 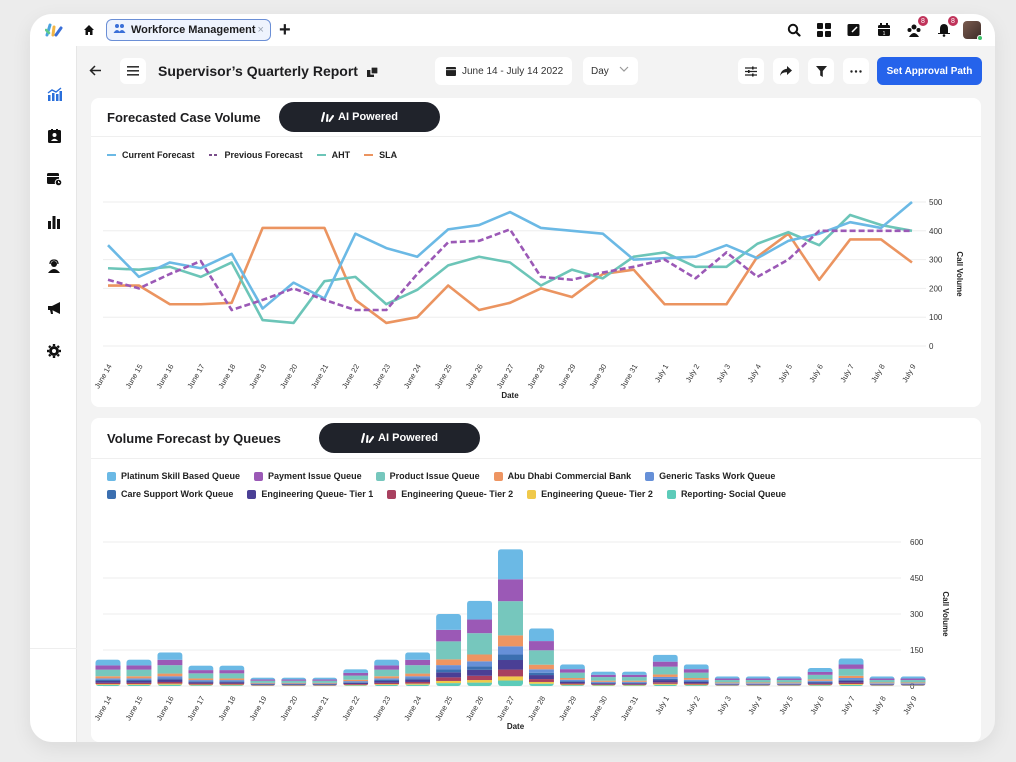 What do you see at coordinates (724, 705) in the screenshot?
I see `x-tick-label: July 3` at bounding box center [724, 705].